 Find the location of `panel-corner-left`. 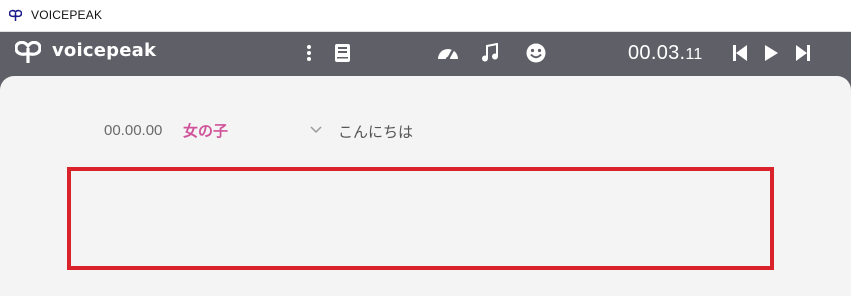

panel-corner-left is located at coordinates (14, 90).